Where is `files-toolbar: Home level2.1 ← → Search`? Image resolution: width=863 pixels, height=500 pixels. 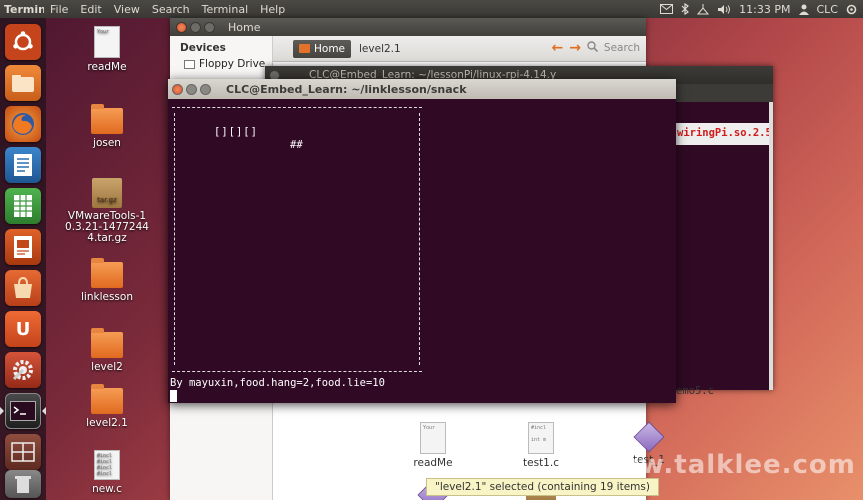
files-toolbar: Home level2.1 ← → Search is located at coordinates (459, 49).